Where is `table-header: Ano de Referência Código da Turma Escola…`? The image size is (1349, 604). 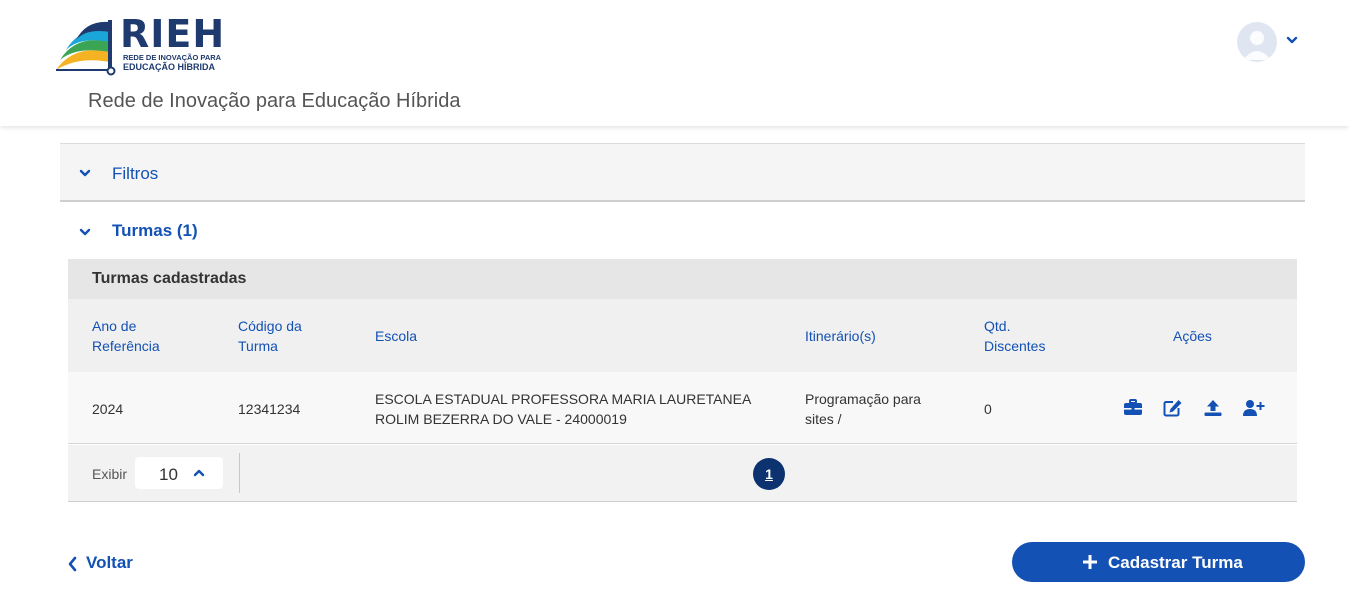
table-header: Ano de Referência Código da Turma Escola… is located at coordinates (682, 335).